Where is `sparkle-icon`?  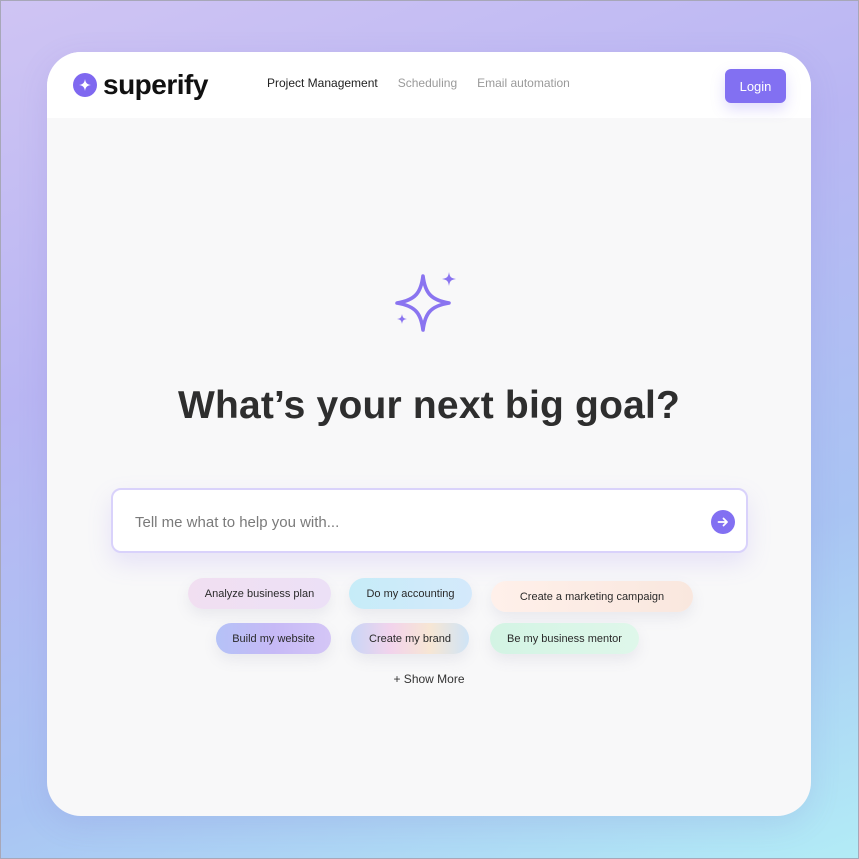 sparkle-icon is located at coordinates (426, 305).